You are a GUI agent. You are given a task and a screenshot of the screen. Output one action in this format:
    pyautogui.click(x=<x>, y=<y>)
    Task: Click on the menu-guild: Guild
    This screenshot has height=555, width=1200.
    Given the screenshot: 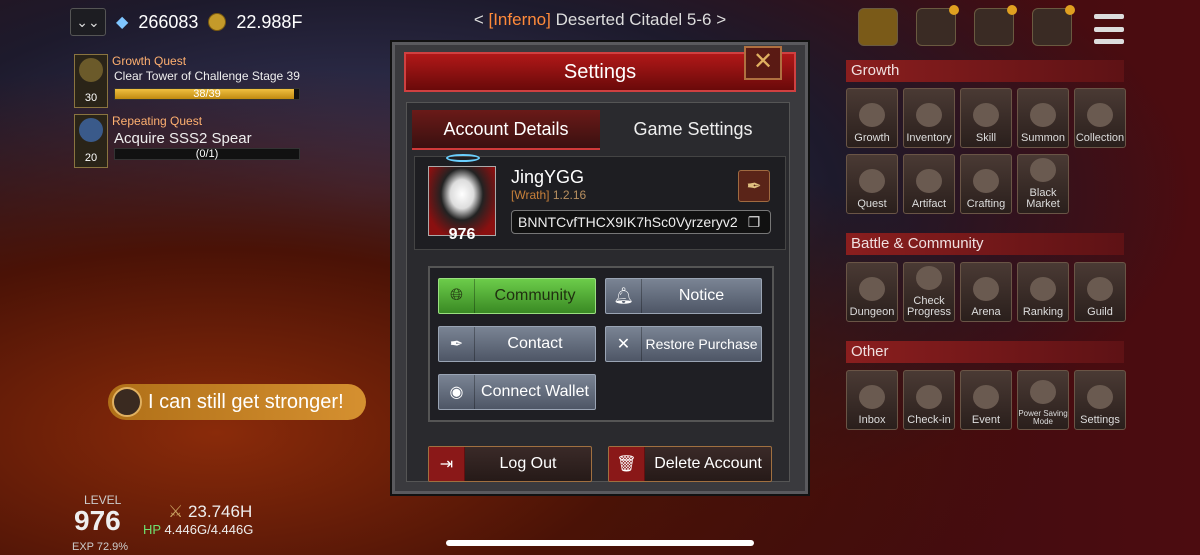 What is the action you would take?
    pyautogui.click(x=1100, y=292)
    